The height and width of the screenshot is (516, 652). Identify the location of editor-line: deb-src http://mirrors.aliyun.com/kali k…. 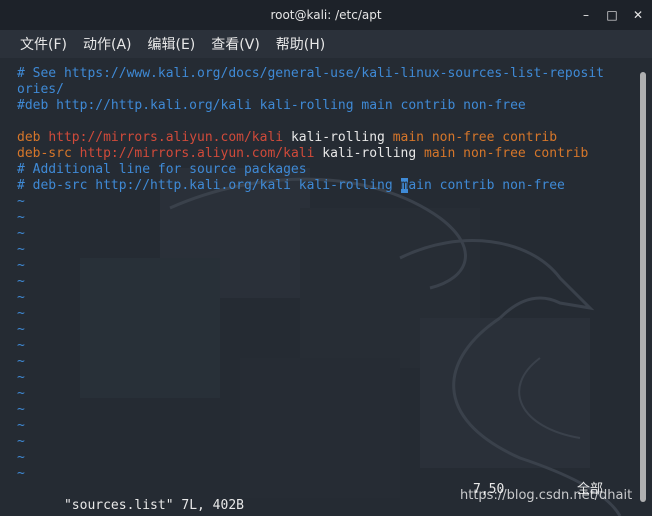
(322, 154).